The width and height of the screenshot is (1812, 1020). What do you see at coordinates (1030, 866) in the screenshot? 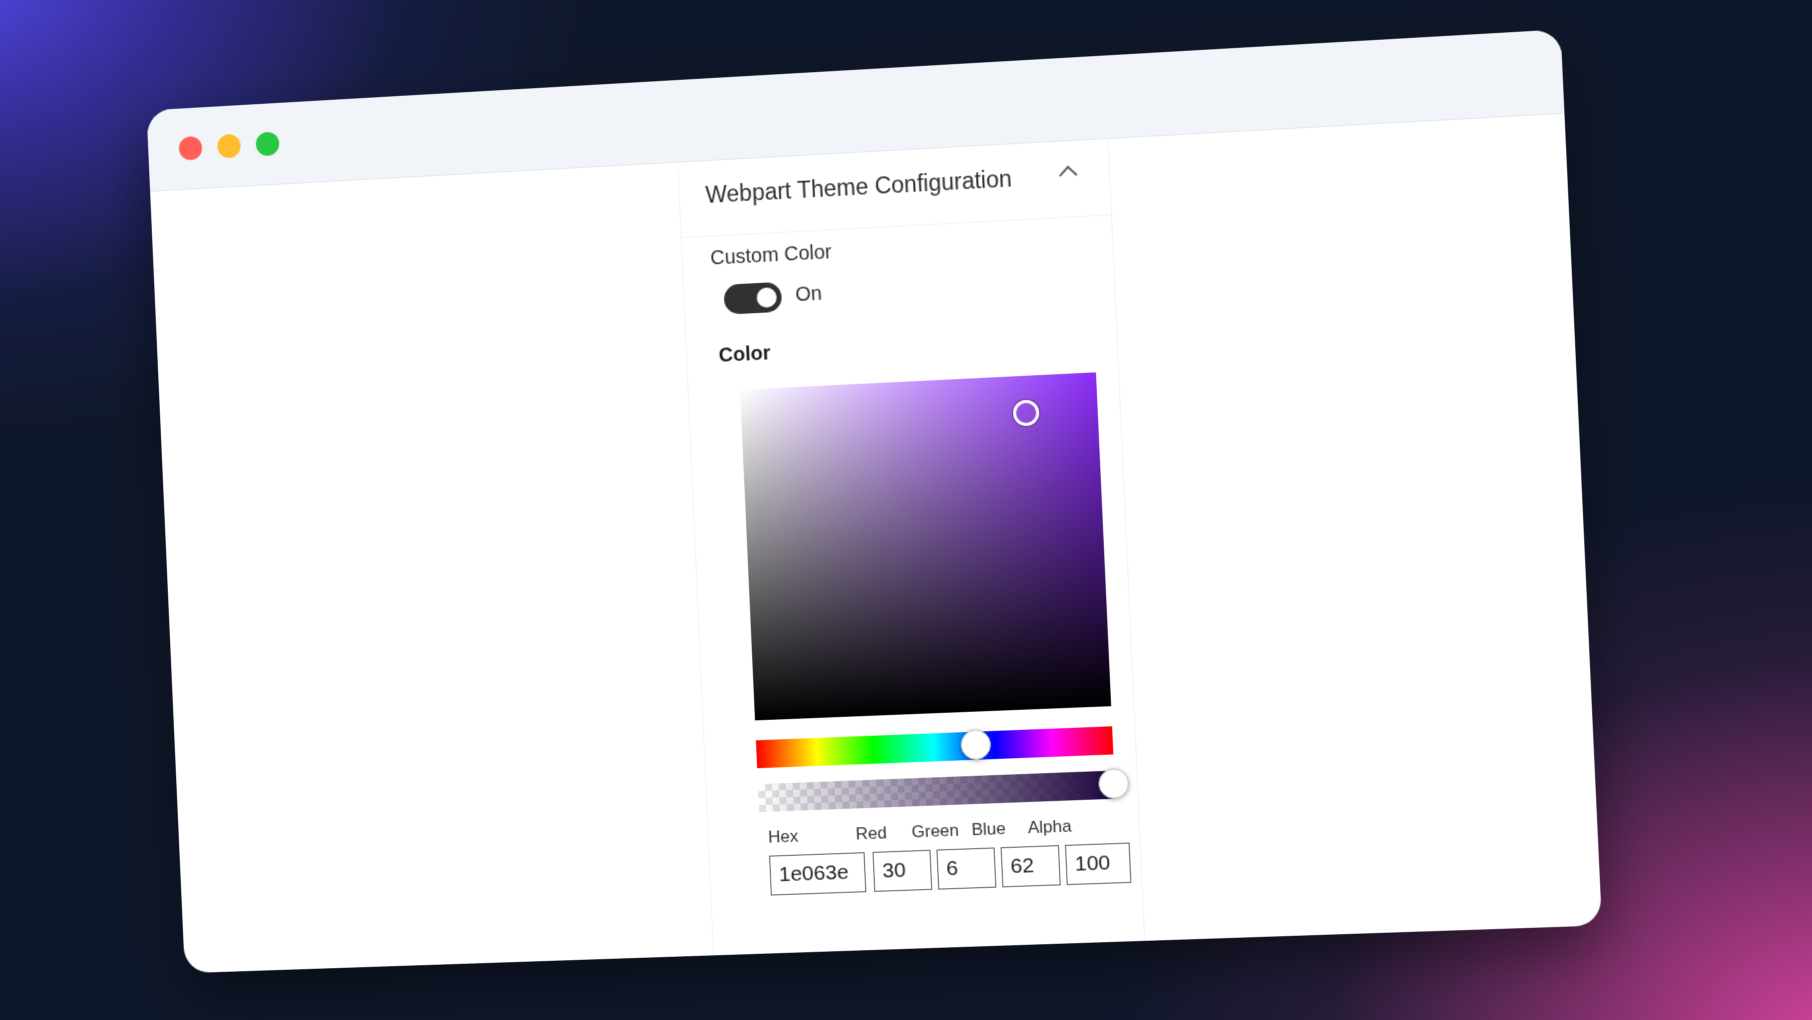
I see `blue-input` at bounding box center [1030, 866].